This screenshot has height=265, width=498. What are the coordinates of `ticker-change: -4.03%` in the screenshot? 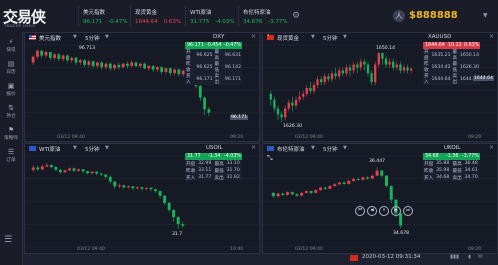 It's located at (225, 22).